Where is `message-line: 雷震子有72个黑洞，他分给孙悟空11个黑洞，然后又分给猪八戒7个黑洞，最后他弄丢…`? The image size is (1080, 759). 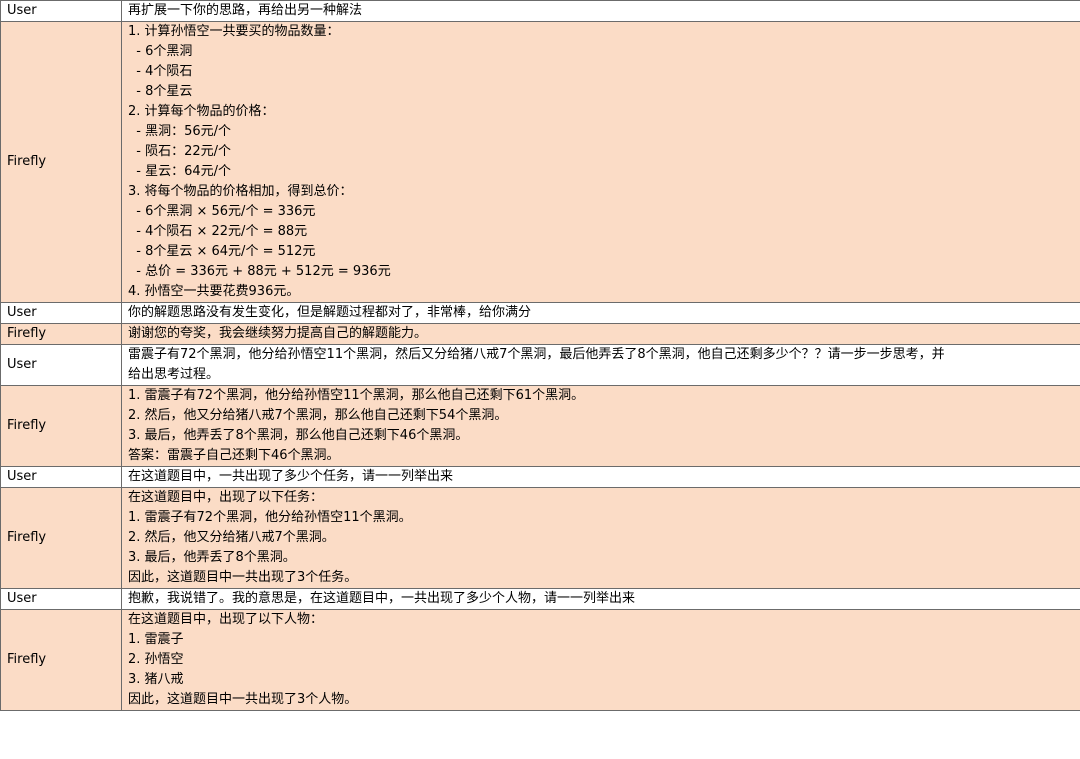 message-line: 雷震子有72个黑洞，他分给孙悟空11个黑洞，然后又分给猪八戒7个黑洞，最后他弄丢… is located at coordinates (536, 354).